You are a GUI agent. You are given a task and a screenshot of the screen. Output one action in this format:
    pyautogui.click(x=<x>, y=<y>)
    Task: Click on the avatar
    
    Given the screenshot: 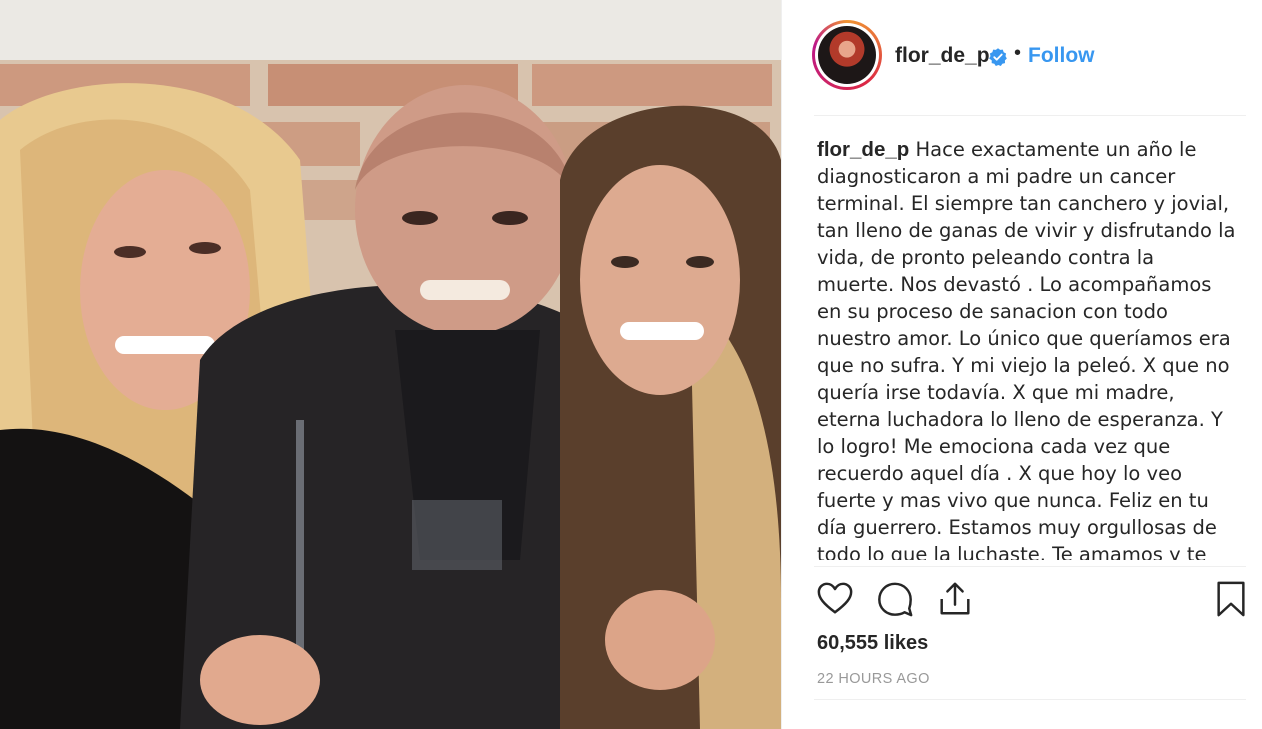 What is the action you would take?
    pyautogui.click(x=847, y=55)
    